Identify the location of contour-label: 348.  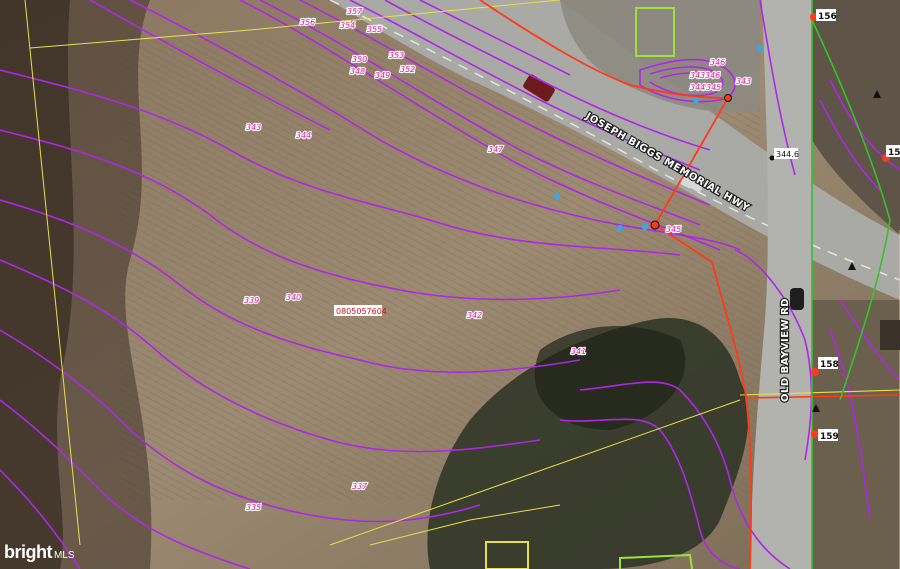
(357, 71).